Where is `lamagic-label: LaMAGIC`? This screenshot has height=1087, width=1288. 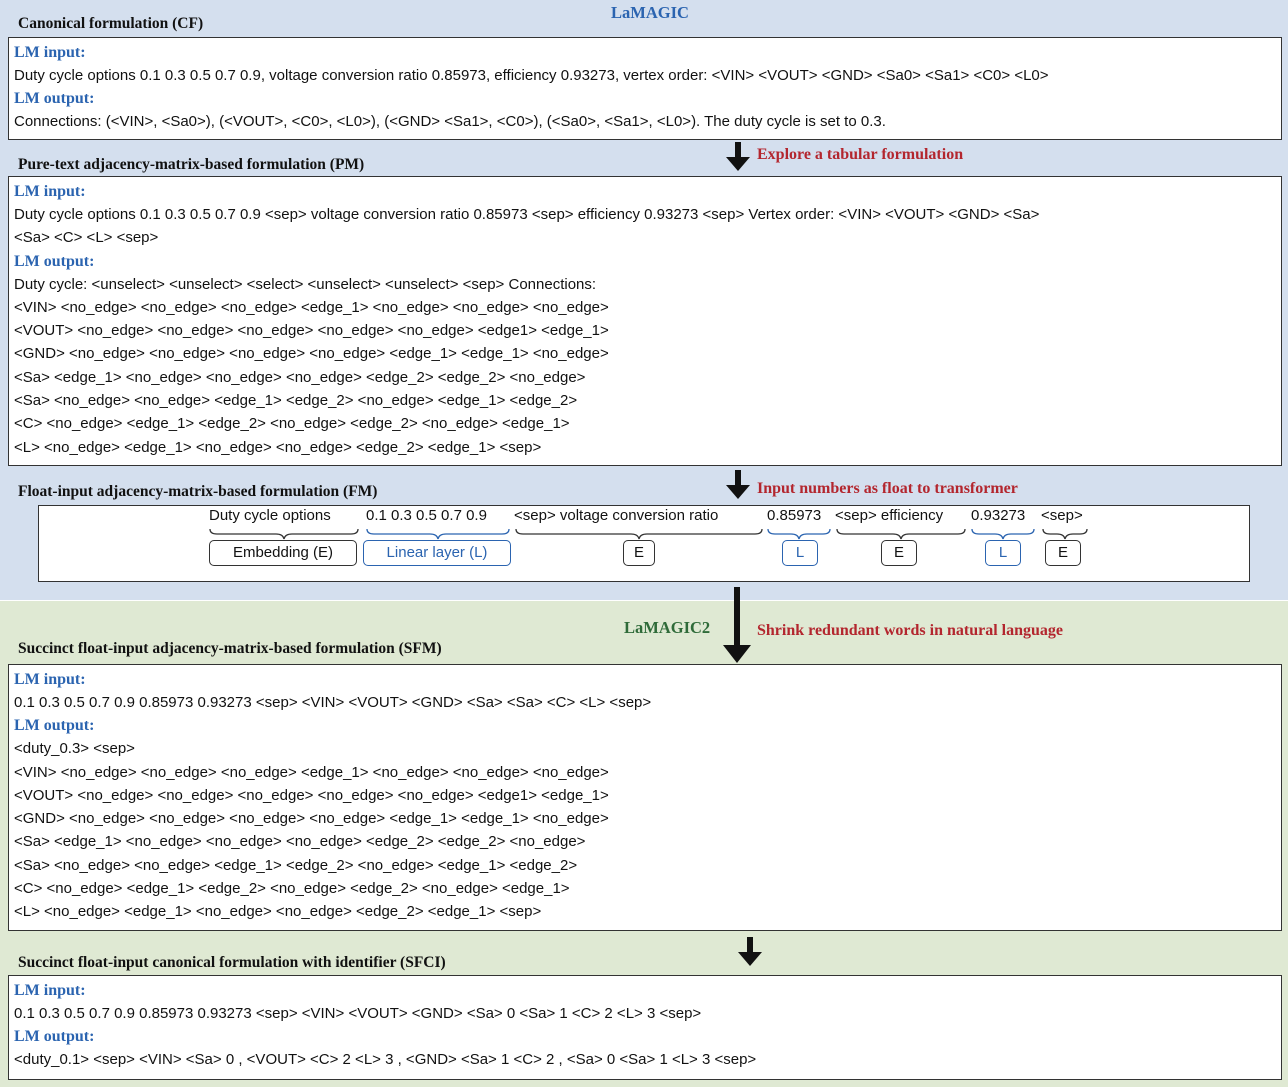
lamagic-label: LaMAGIC is located at coordinates (650, 12).